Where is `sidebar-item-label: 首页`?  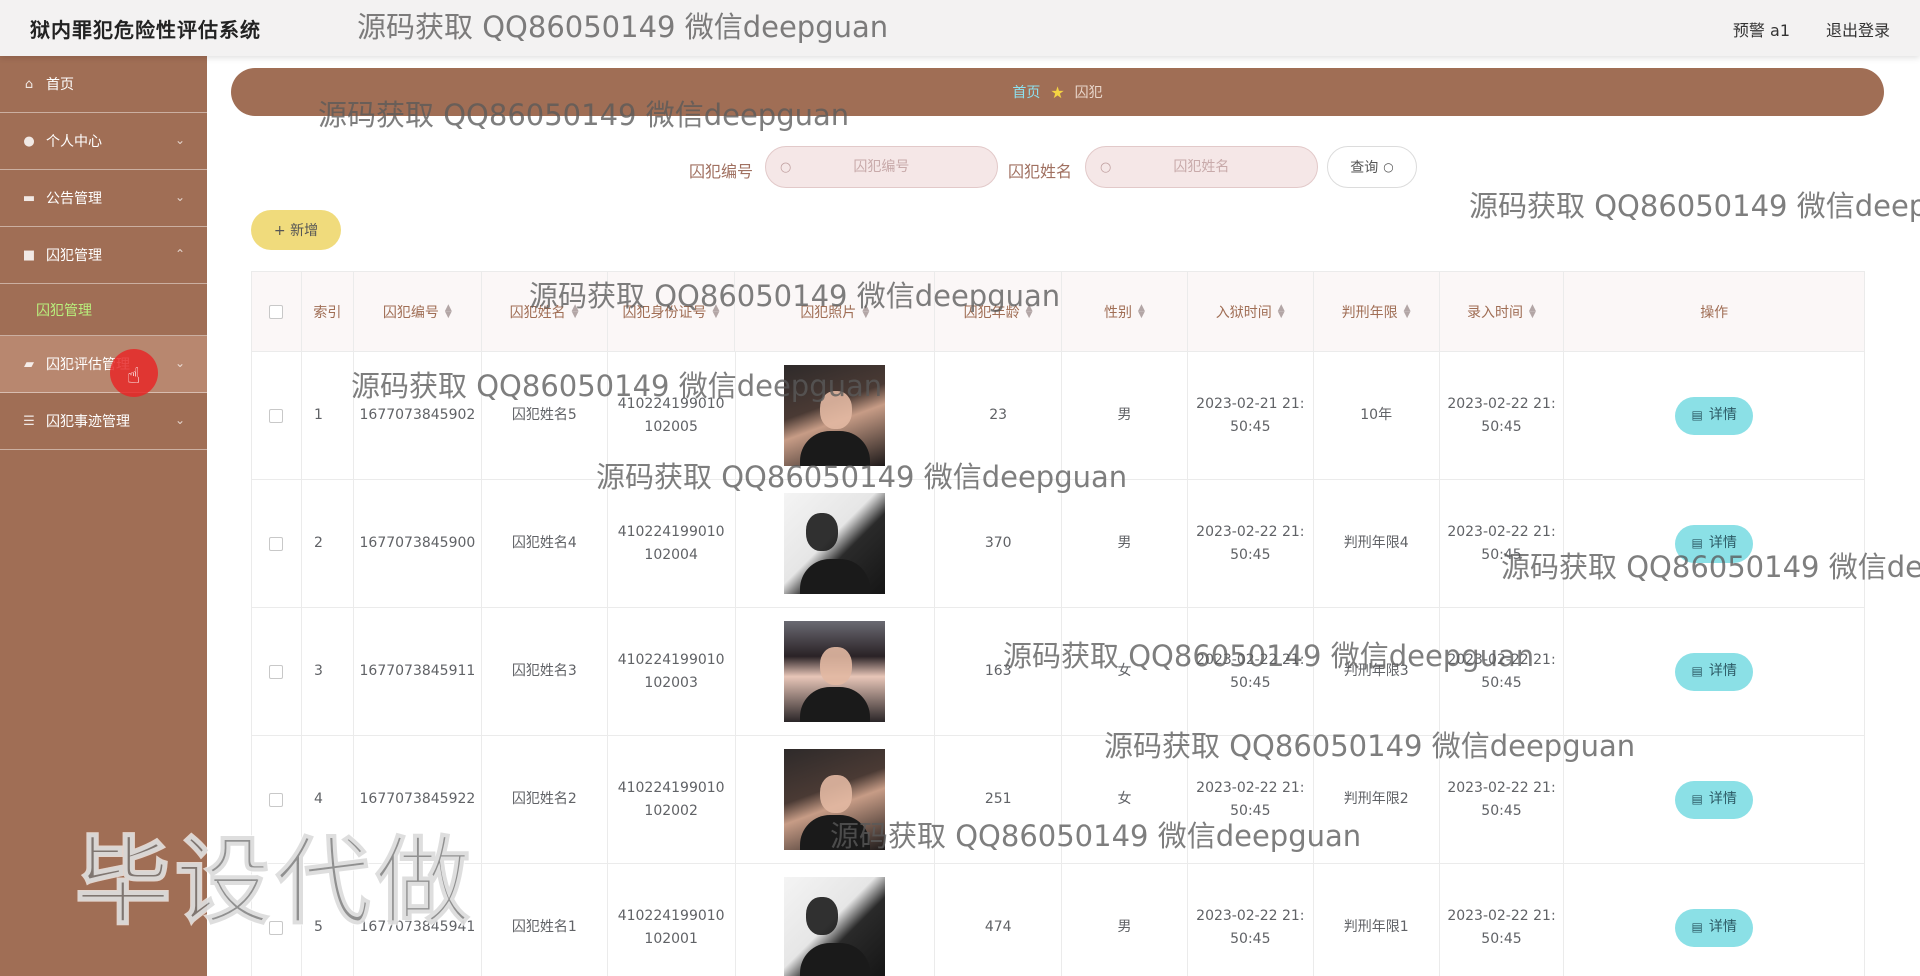 sidebar-item-label: 首页 is located at coordinates (60, 85).